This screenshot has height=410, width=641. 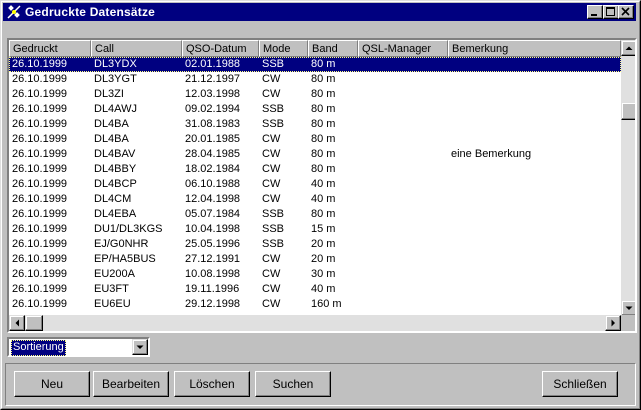 I want to click on horizontal-scrollbar, so click(x=315, y=323).